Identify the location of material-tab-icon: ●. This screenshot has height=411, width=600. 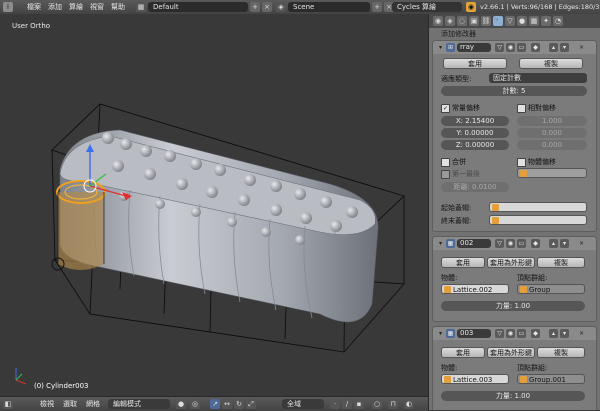
(522, 21).